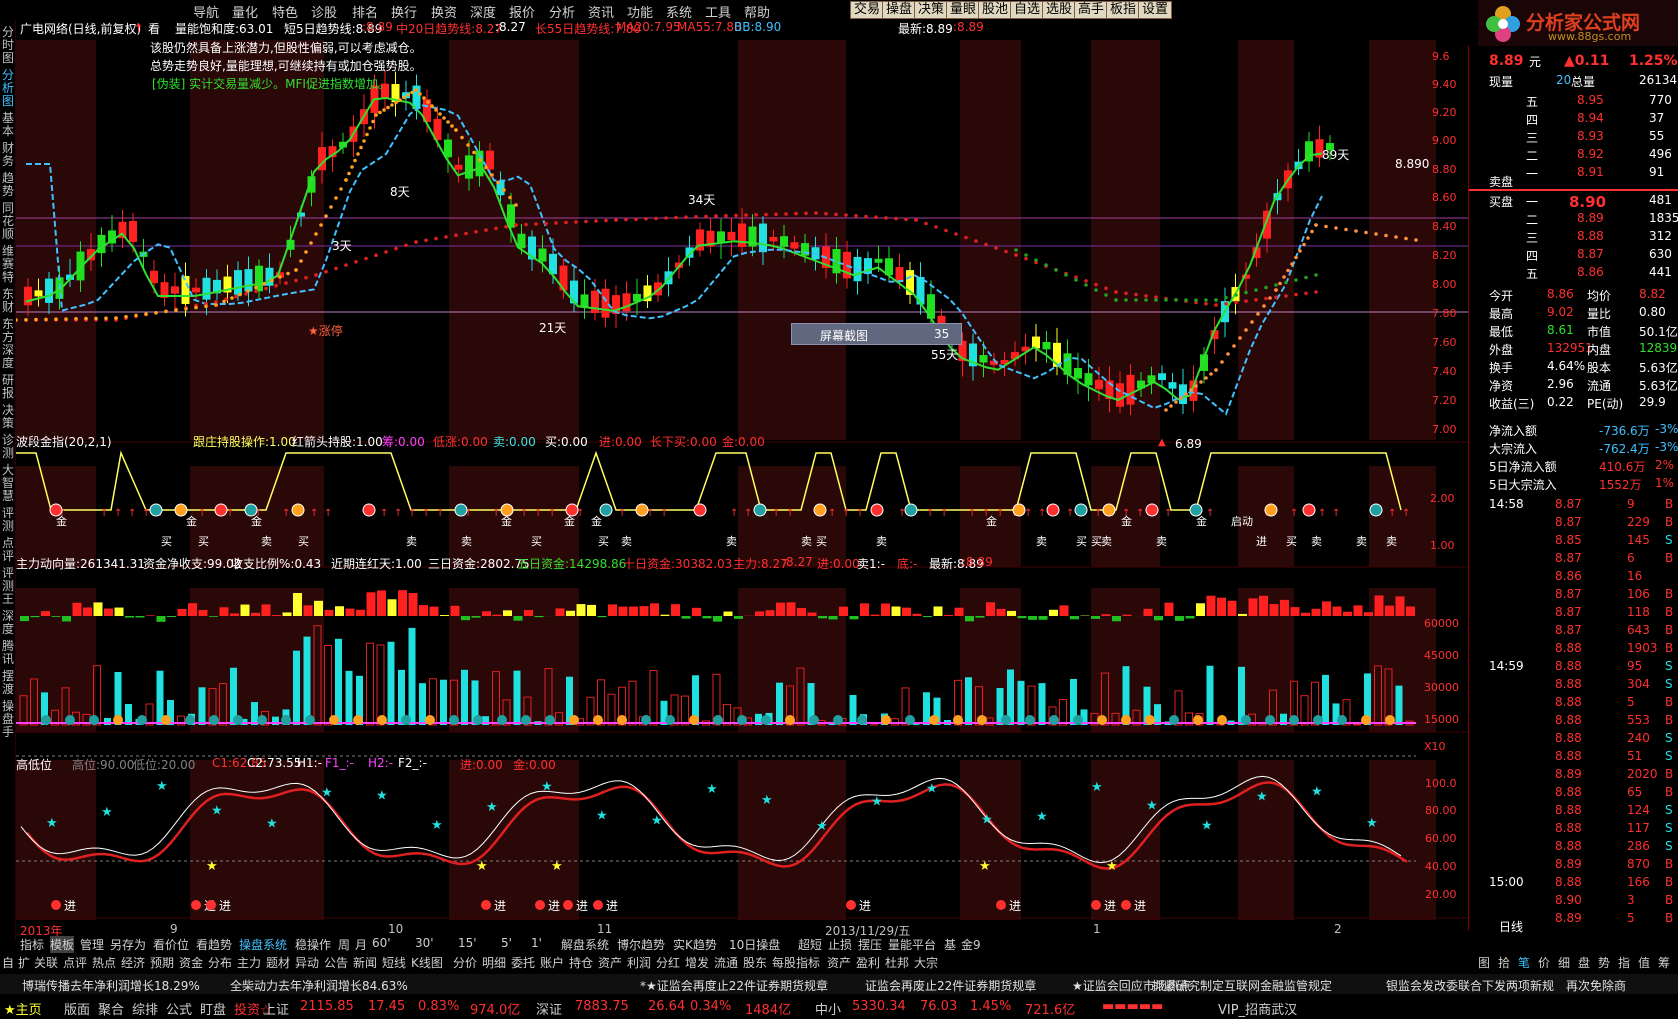 Image resolution: width=1678 pixels, height=1019 pixels. Describe the element at coordinates (926, 962) in the screenshot. I see `function-tab: 大宗` at that location.